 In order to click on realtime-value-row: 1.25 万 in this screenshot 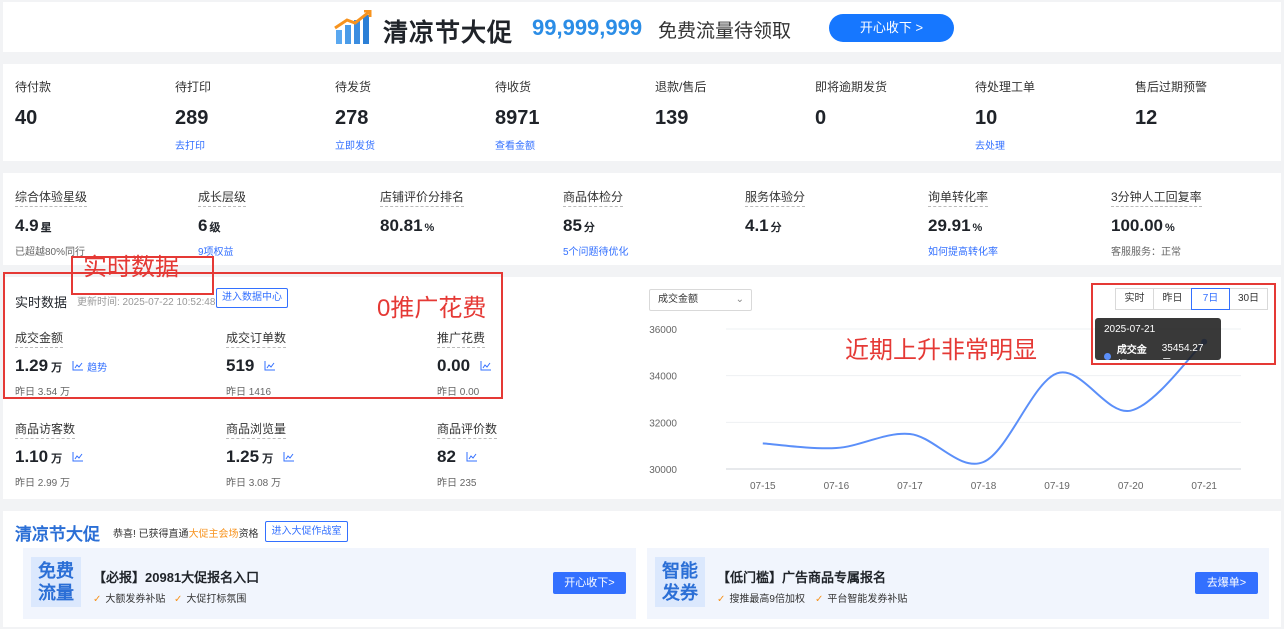, I will do `click(260, 457)`.